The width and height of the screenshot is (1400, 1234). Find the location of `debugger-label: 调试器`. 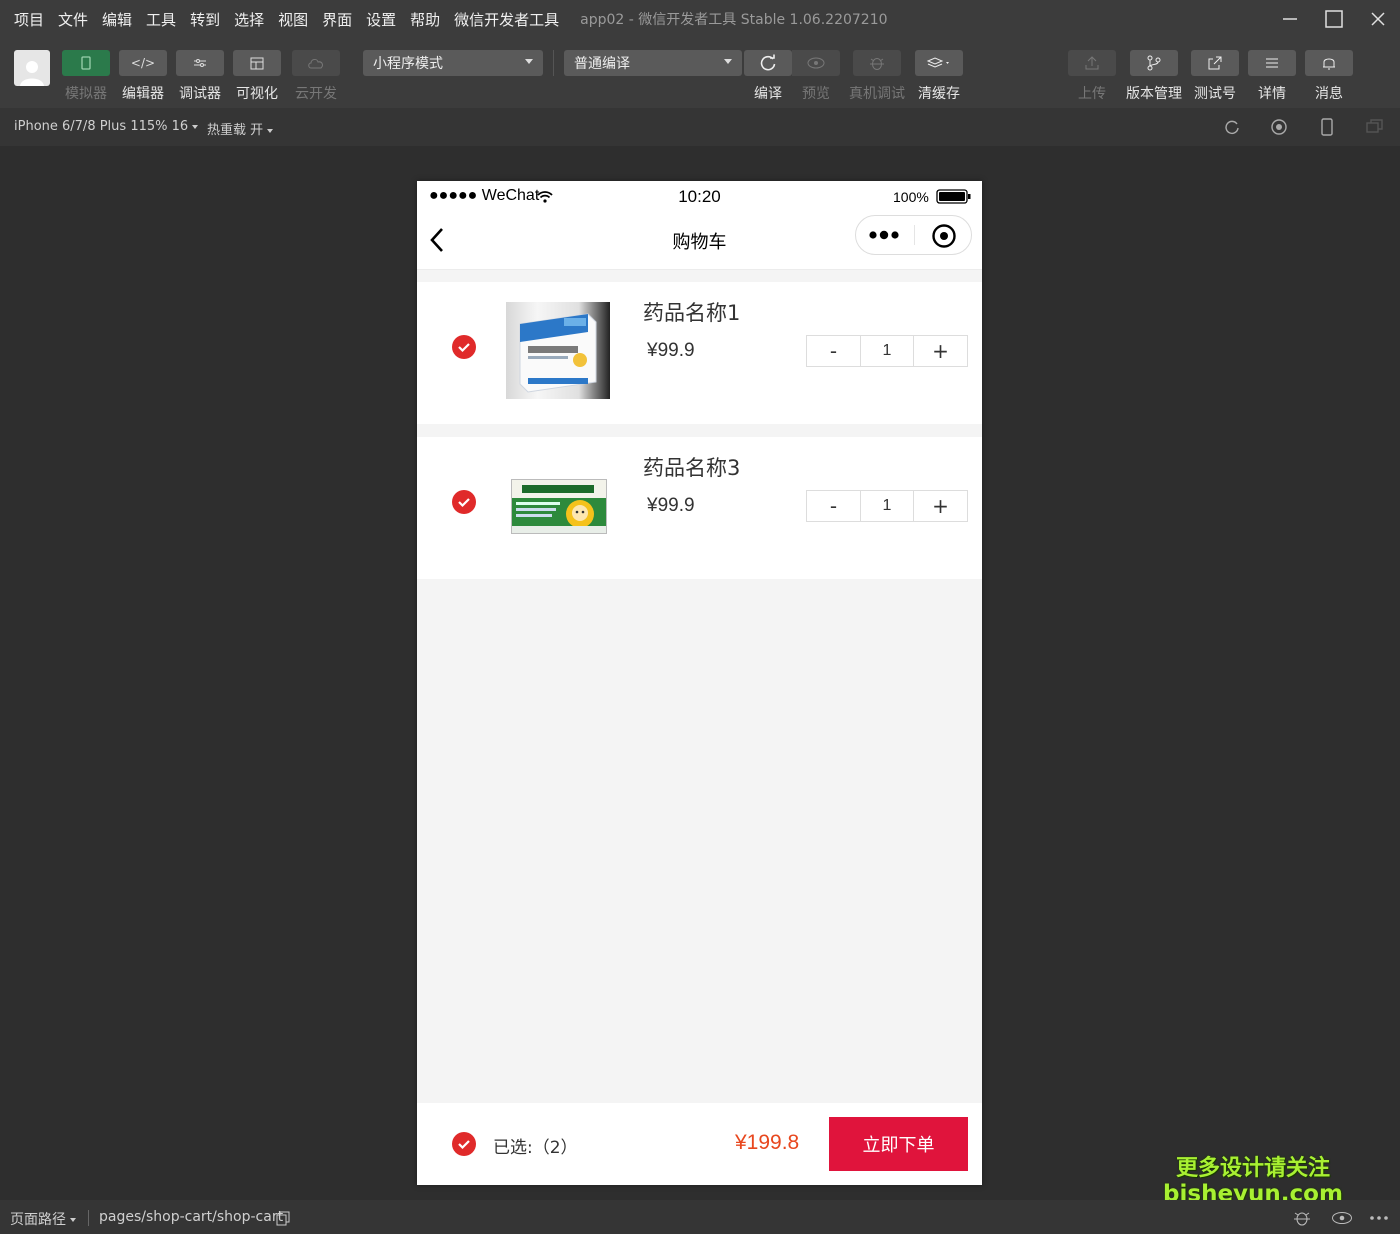

debugger-label: 调试器 is located at coordinates (200, 94).